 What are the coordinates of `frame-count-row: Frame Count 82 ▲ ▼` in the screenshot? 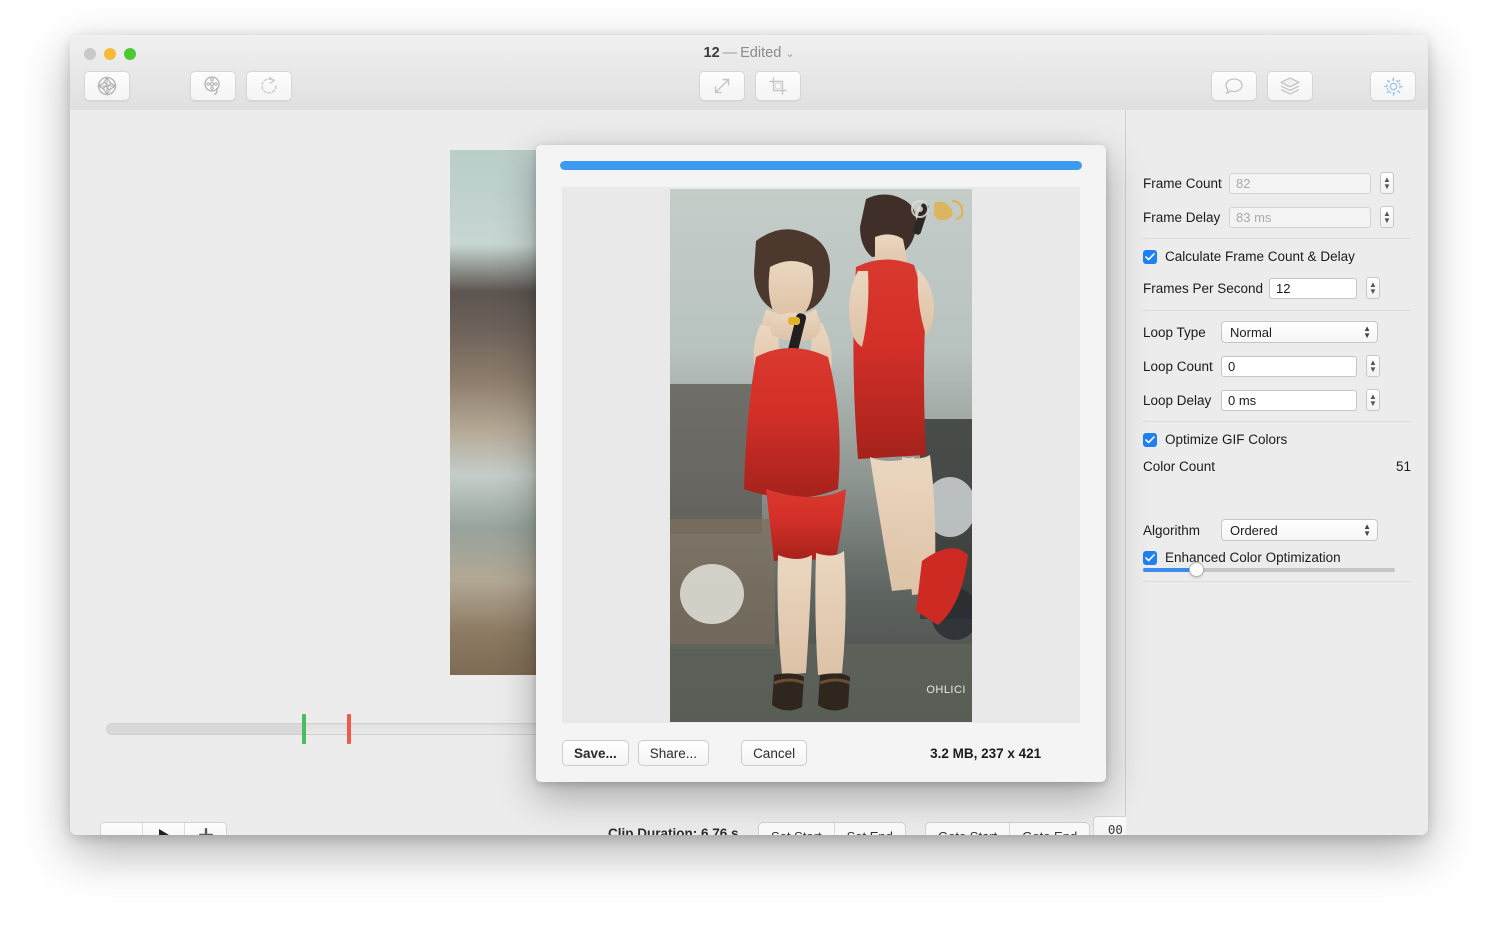 It's located at (1277, 183).